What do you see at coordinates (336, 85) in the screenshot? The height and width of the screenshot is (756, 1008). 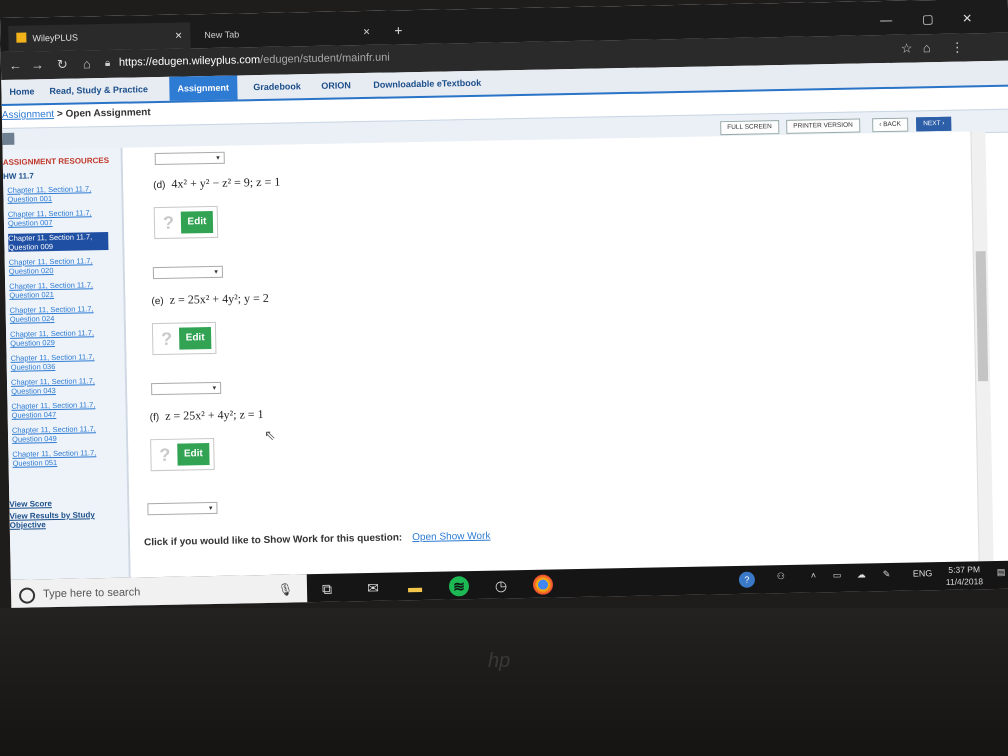 I see `nav-orion: ORION` at bounding box center [336, 85].